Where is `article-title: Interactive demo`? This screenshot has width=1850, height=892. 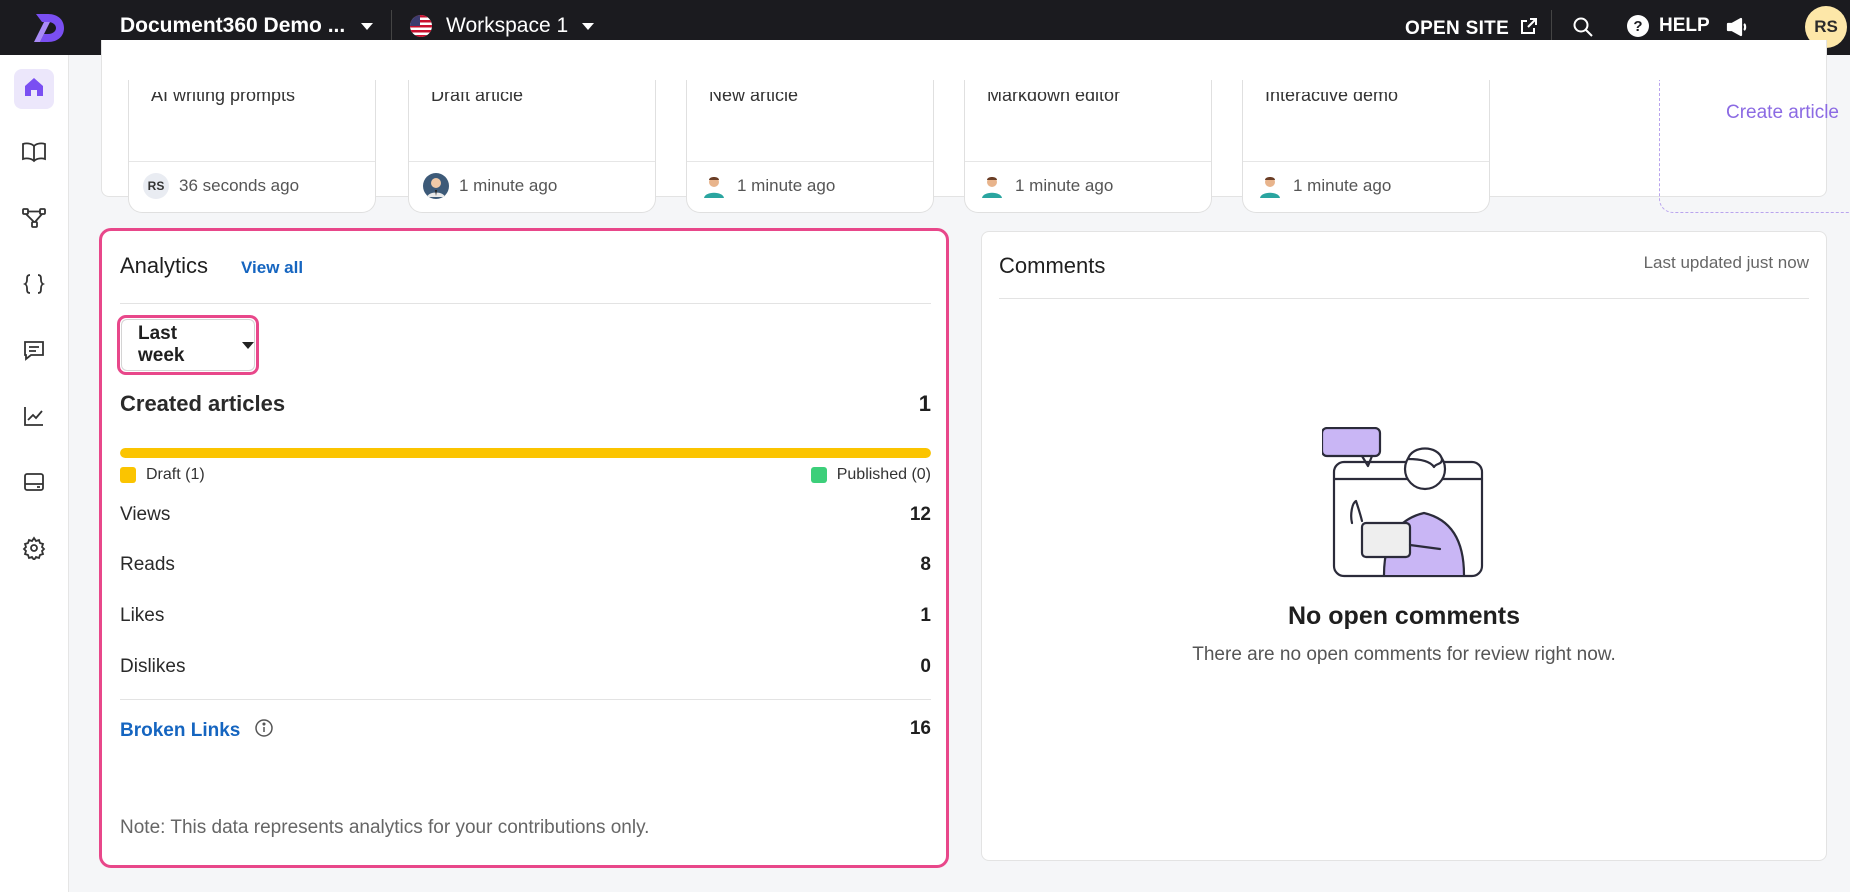
article-title: Interactive demo is located at coordinates (1332, 95).